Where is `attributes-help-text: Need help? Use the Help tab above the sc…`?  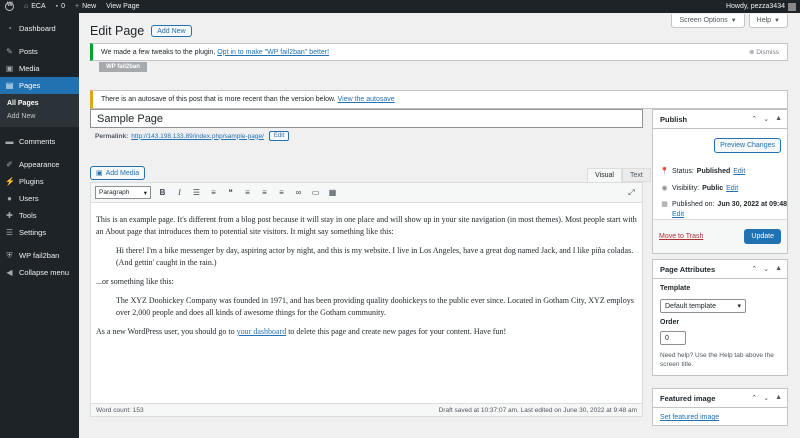 attributes-help-text: Need help? Use the Help tab above the sc… is located at coordinates (717, 360).